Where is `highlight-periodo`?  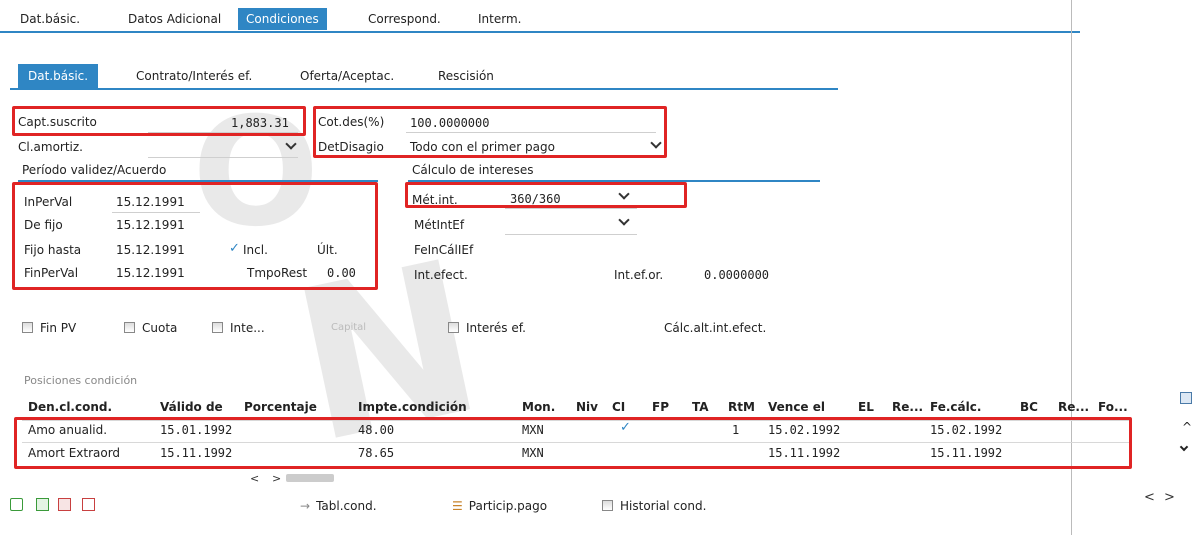
highlight-periodo is located at coordinates (195, 236).